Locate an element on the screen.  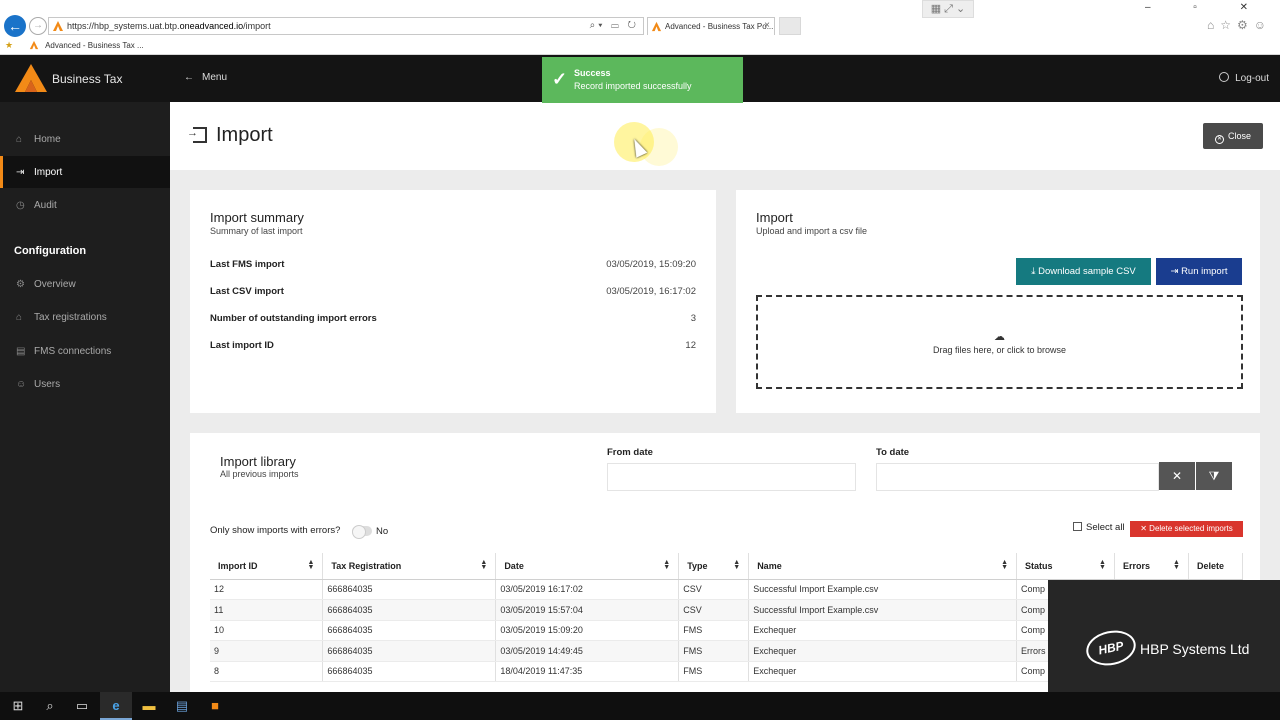
summary-row: Last FMS import 03/05/2019, 15:09:20 is located at coordinates (453, 264).